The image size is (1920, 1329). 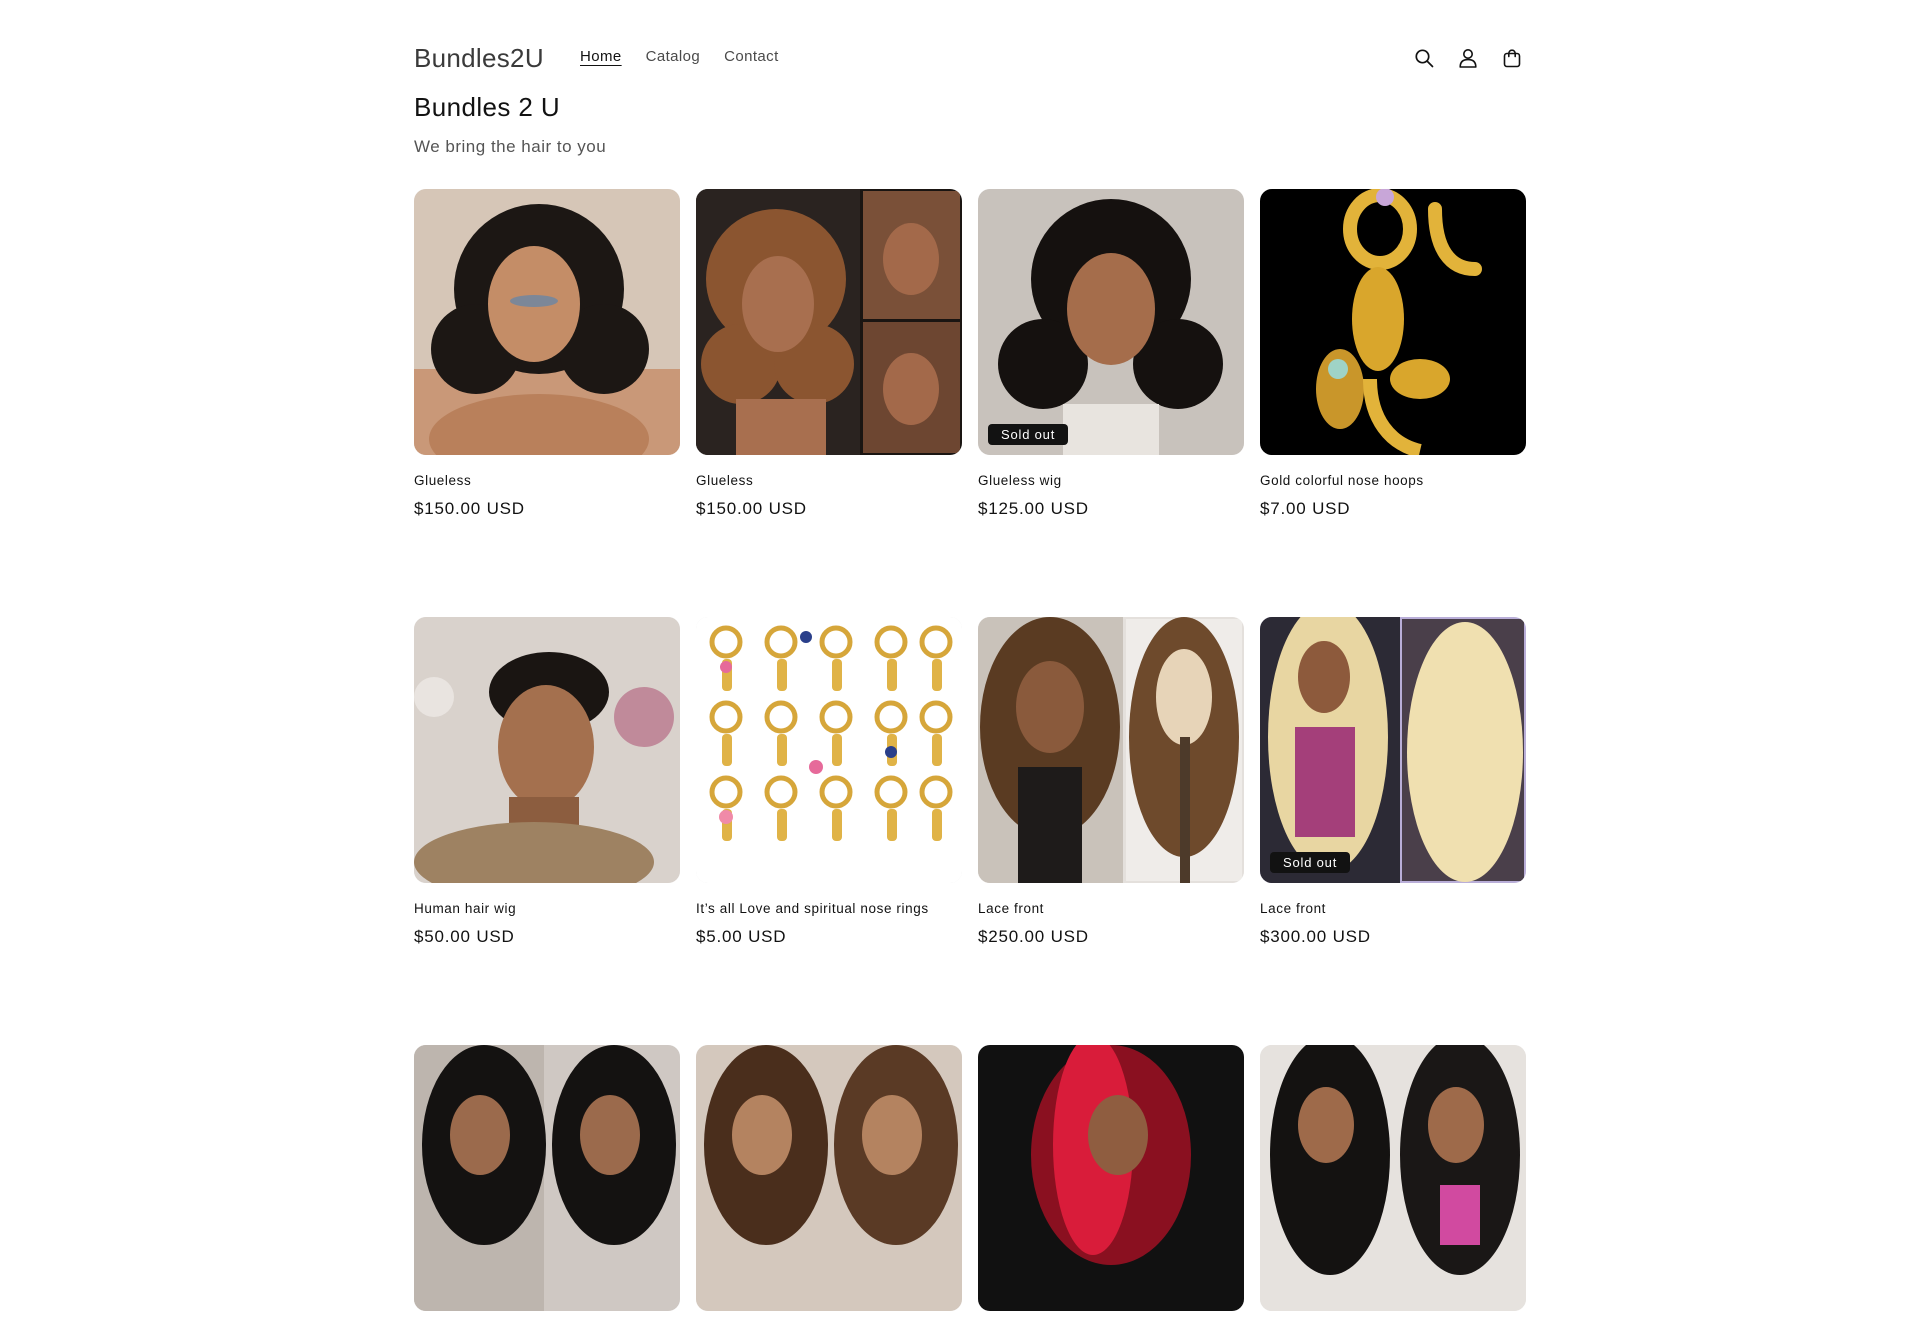 What do you see at coordinates (1111, 480) in the screenshot?
I see `product-title: Glueless wig` at bounding box center [1111, 480].